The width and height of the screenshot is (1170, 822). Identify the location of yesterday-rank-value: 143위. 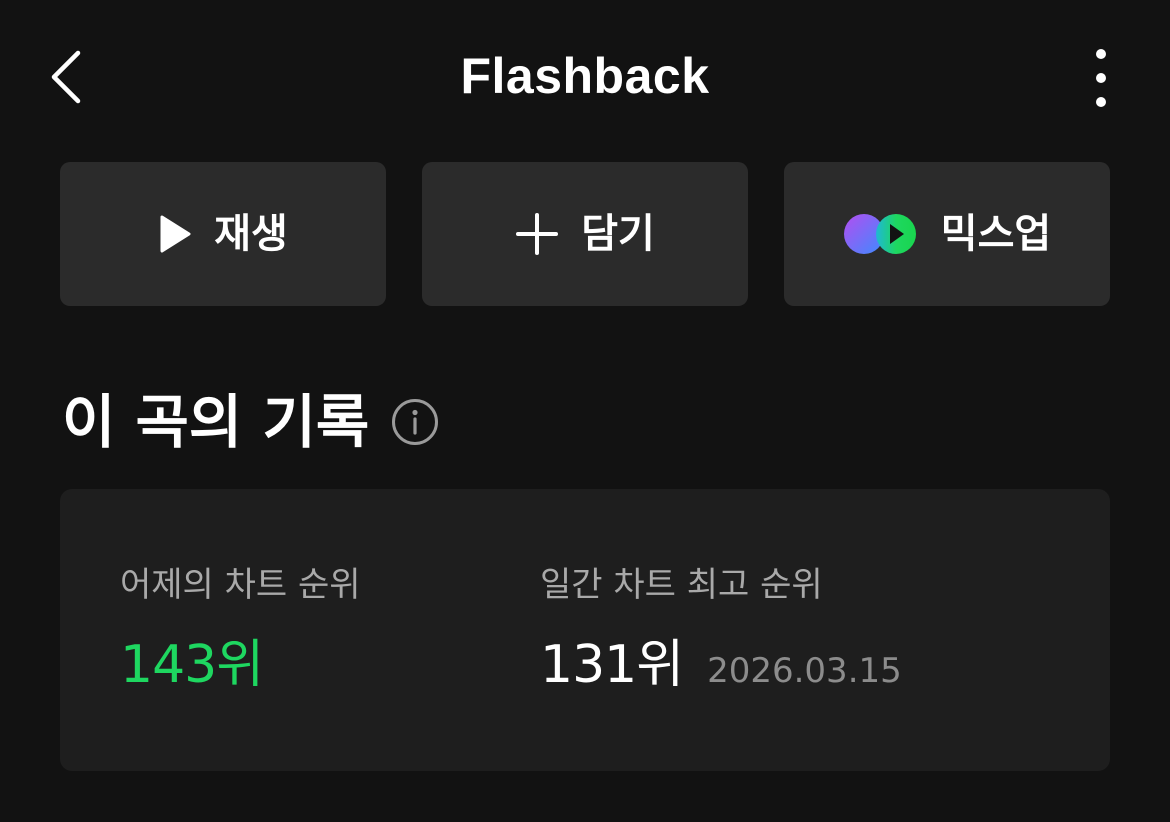
(192, 665).